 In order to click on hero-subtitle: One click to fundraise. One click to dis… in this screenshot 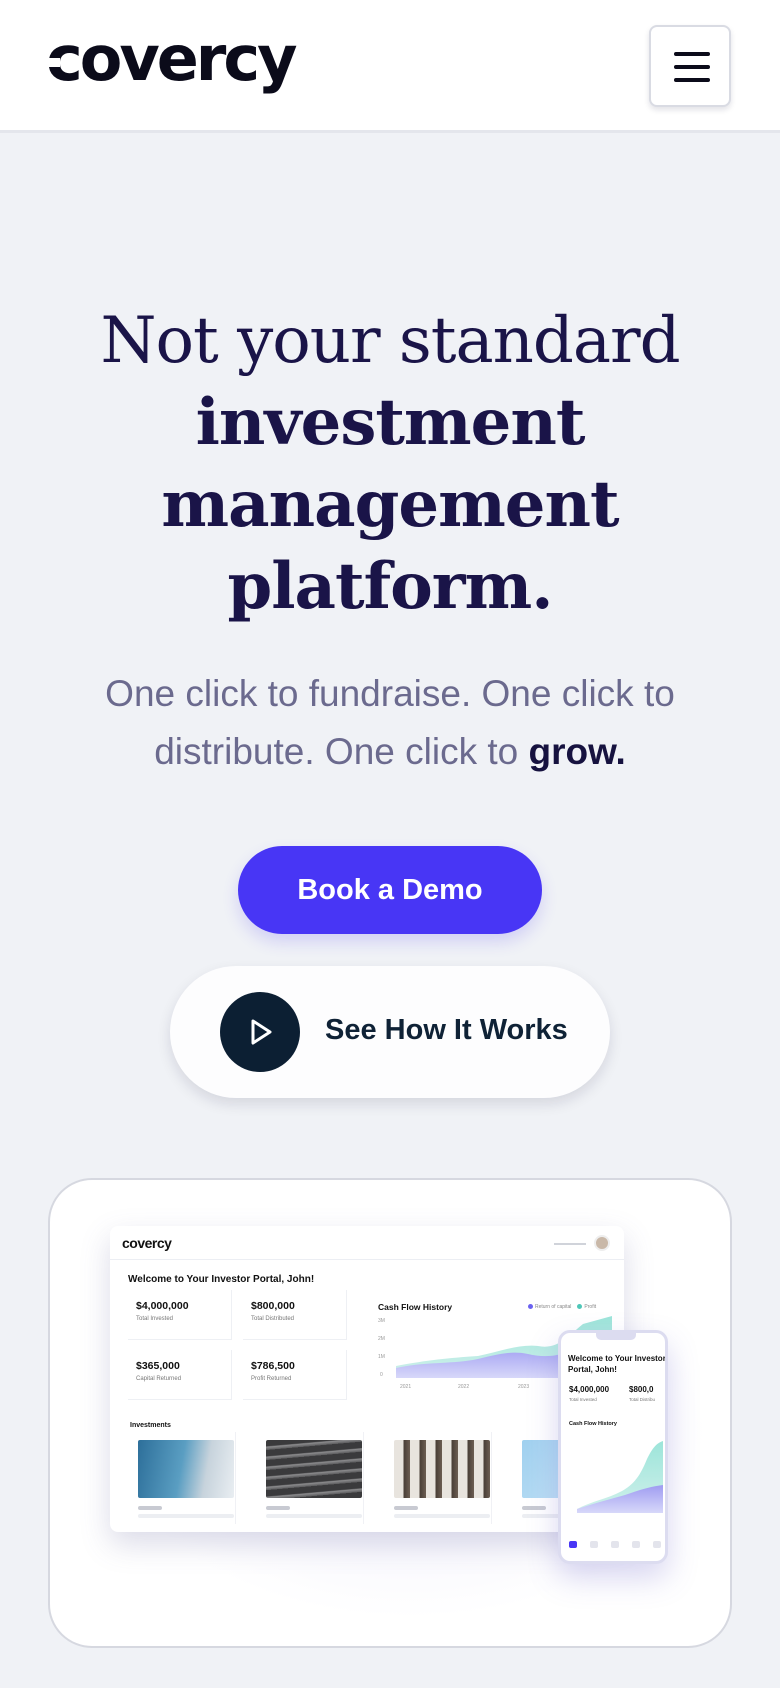, I will do `click(390, 723)`.